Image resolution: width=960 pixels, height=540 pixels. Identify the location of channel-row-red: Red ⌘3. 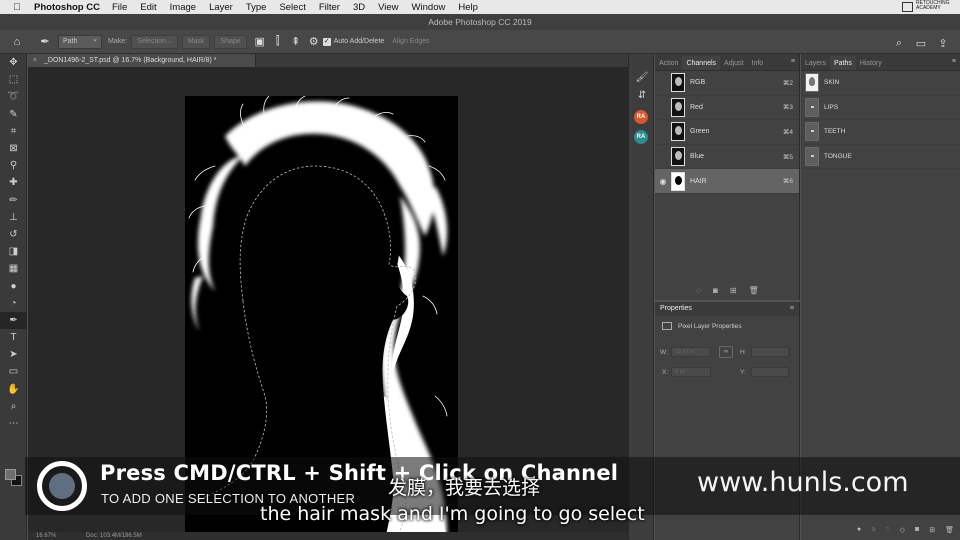
(727, 108).